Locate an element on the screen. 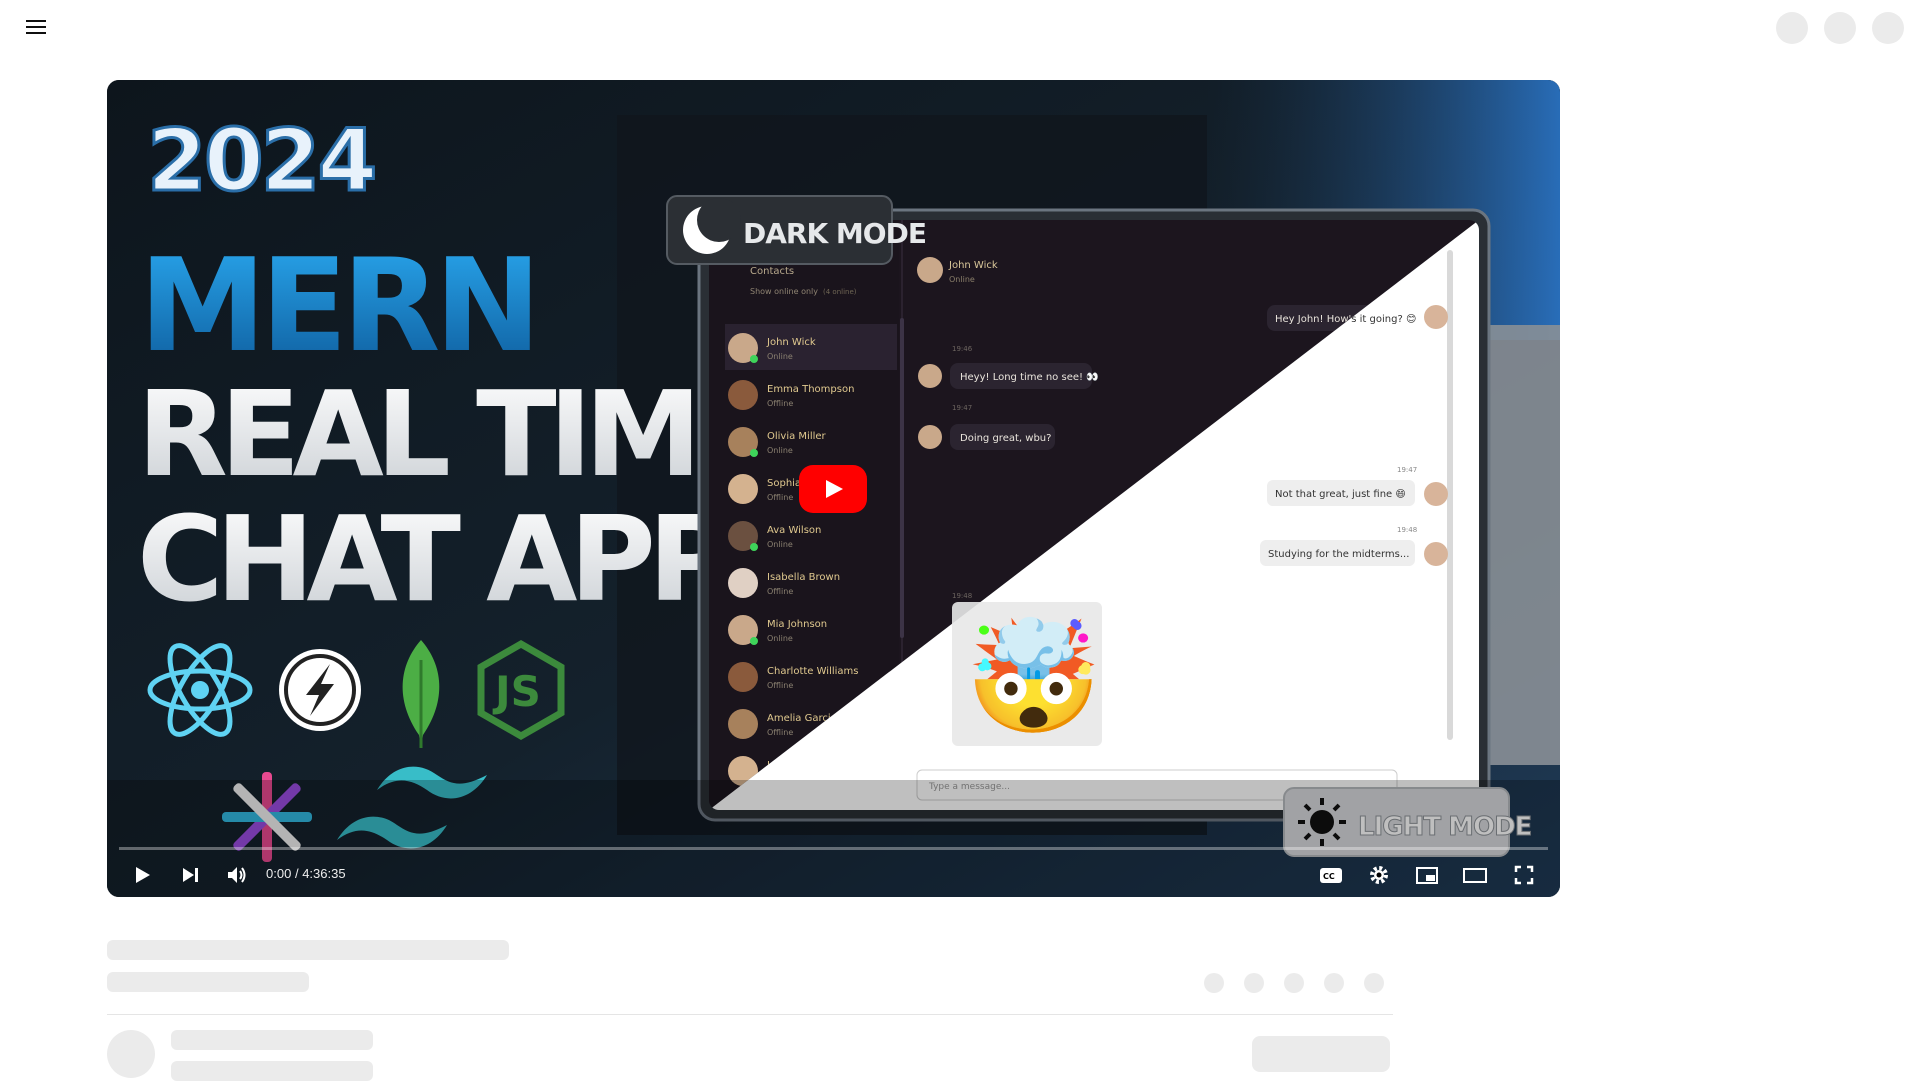 The width and height of the screenshot is (1920, 1081). thumb-chat-partner: John Wick is located at coordinates (973, 265).